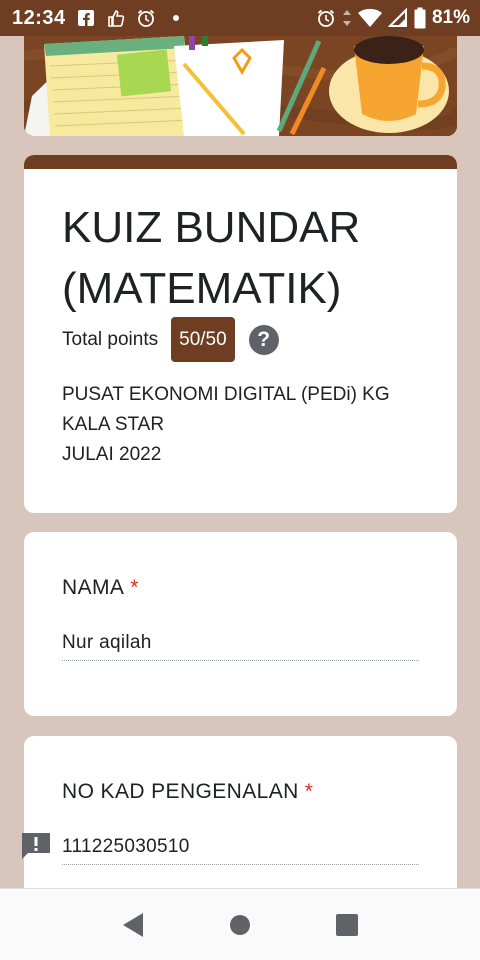 The image size is (480, 960). What do you see at coordinates (180, 791) in the screenshot?
I see `question-label: NO KAD PENGENALAN` at bounding box center [180, 791].